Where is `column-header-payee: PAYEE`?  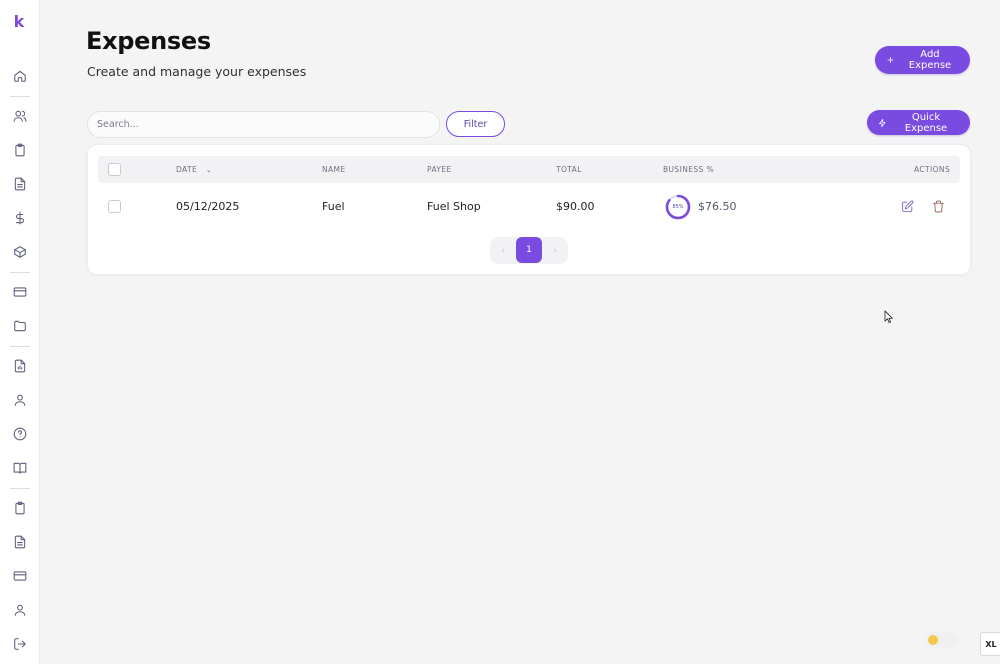 column-header-payee: PAYEE is located at coordinates (439, 169).